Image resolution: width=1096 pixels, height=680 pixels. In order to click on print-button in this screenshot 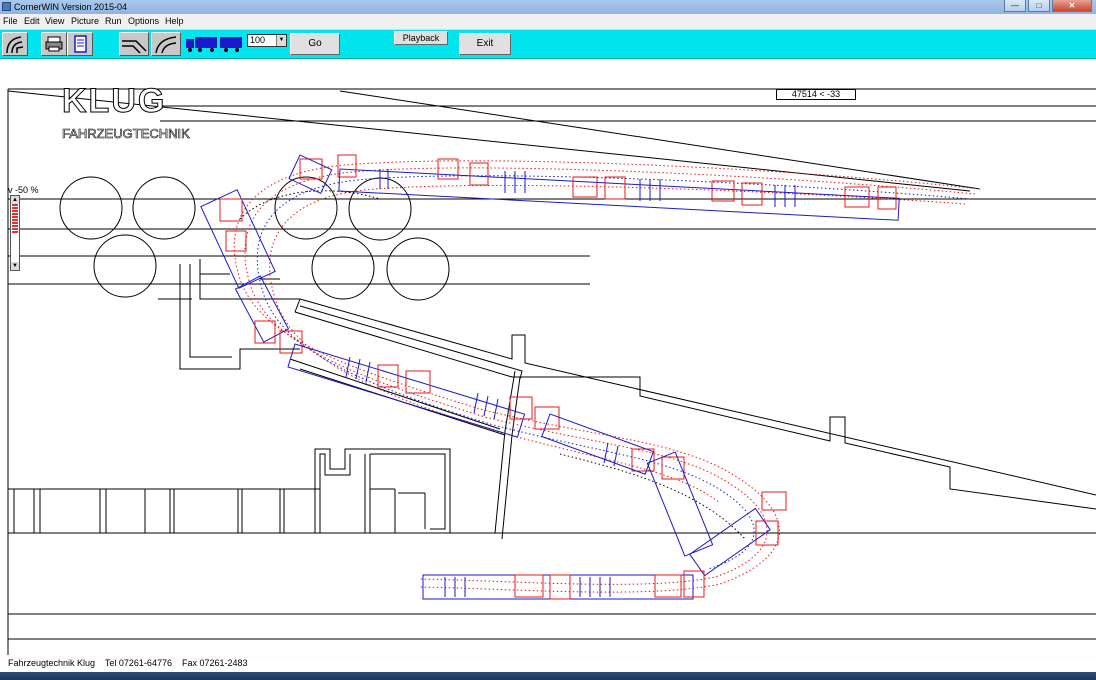, I will do `click(54, 44)`.